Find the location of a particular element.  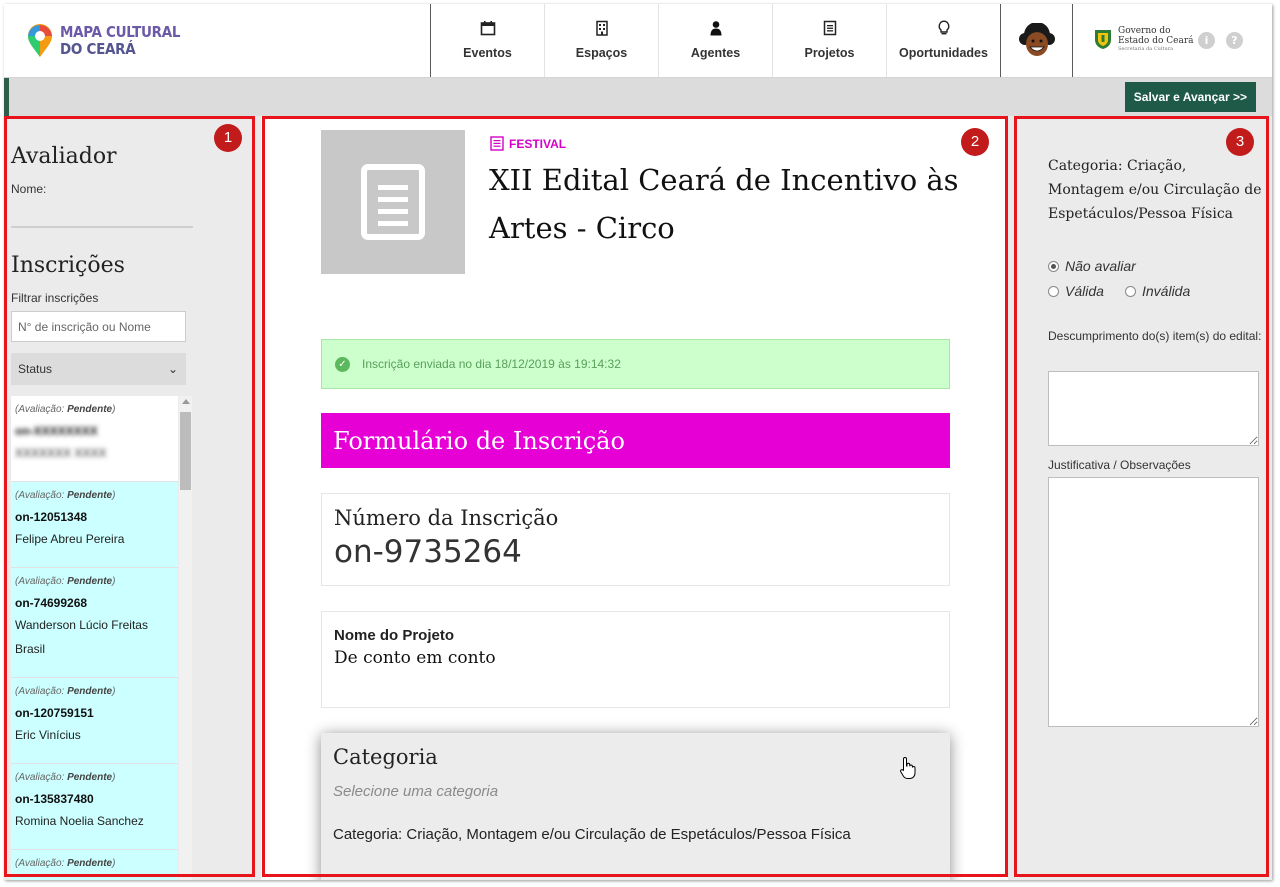

mapa-cultural-logo: MAPA CULTURAL DO CEARÁ is located at coordinates (103, 41).